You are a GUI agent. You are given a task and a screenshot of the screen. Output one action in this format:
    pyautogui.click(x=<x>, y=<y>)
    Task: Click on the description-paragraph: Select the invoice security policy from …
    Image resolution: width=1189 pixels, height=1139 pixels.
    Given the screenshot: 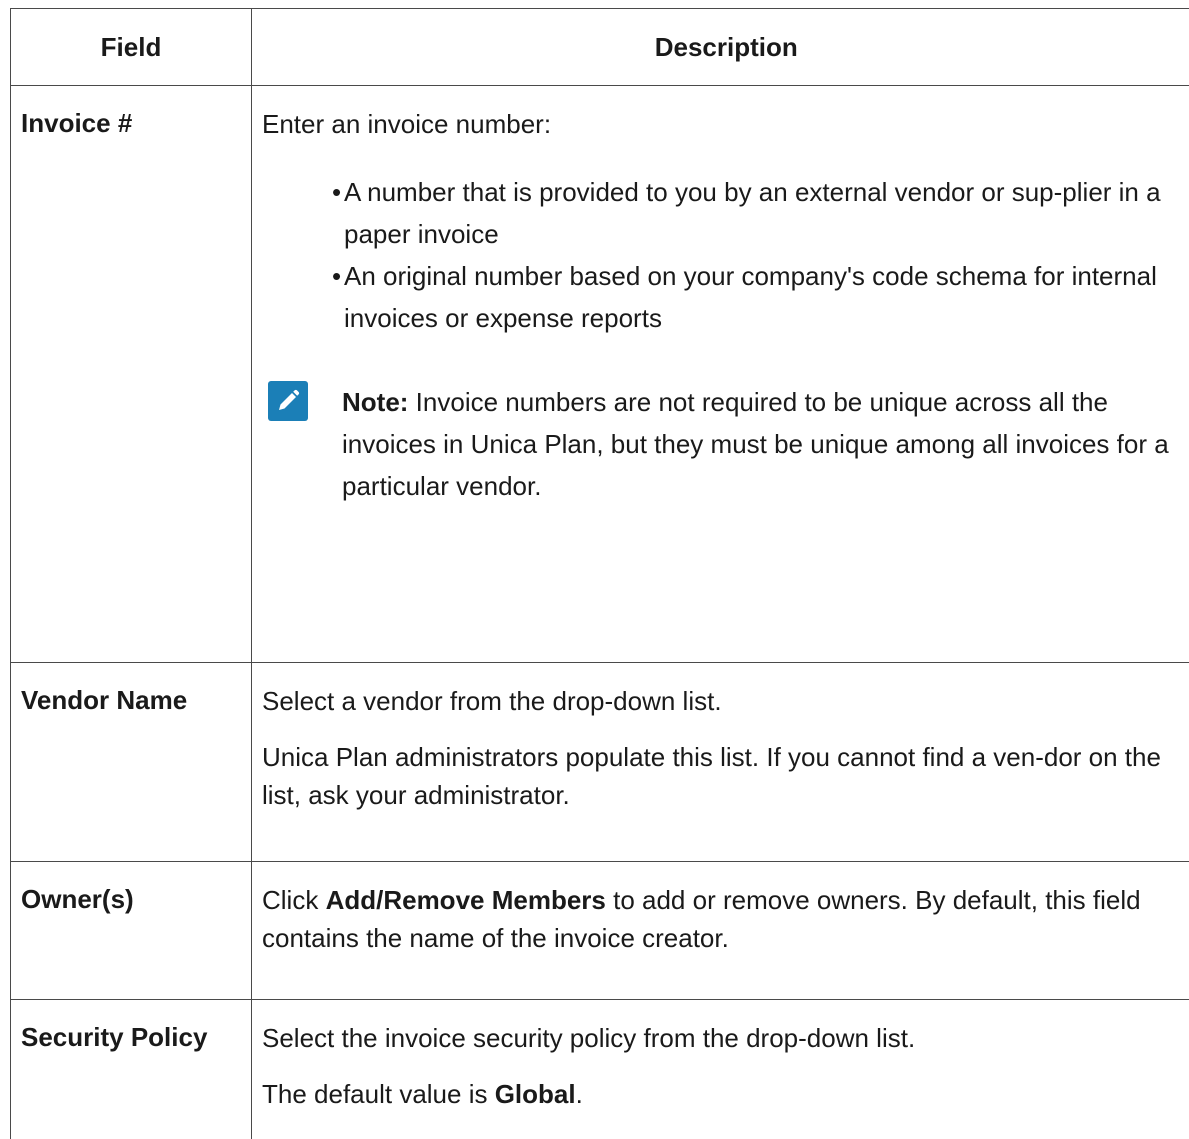 What is the action you would take?
    pyautogui.click(x=725, y=1038)
    